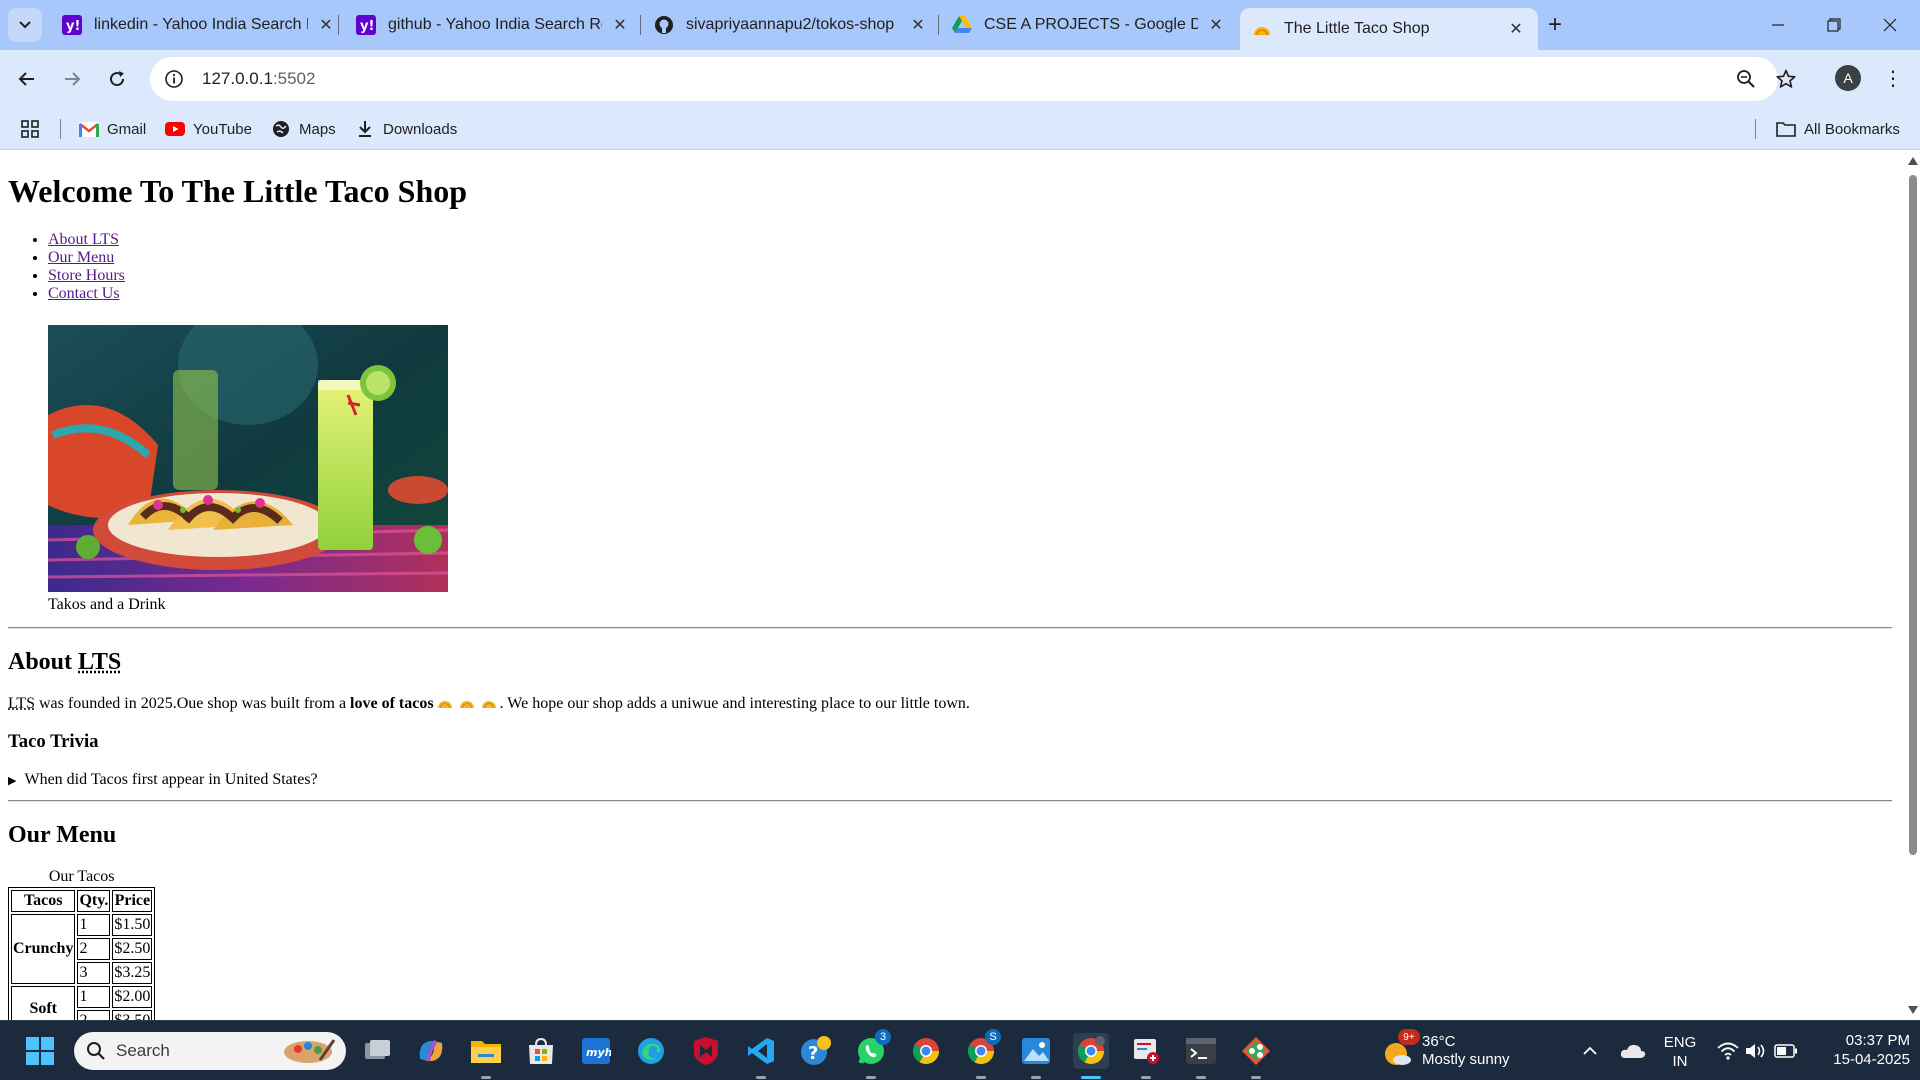  I want to click on menu-heading: Our Menu, so click(62, 835).